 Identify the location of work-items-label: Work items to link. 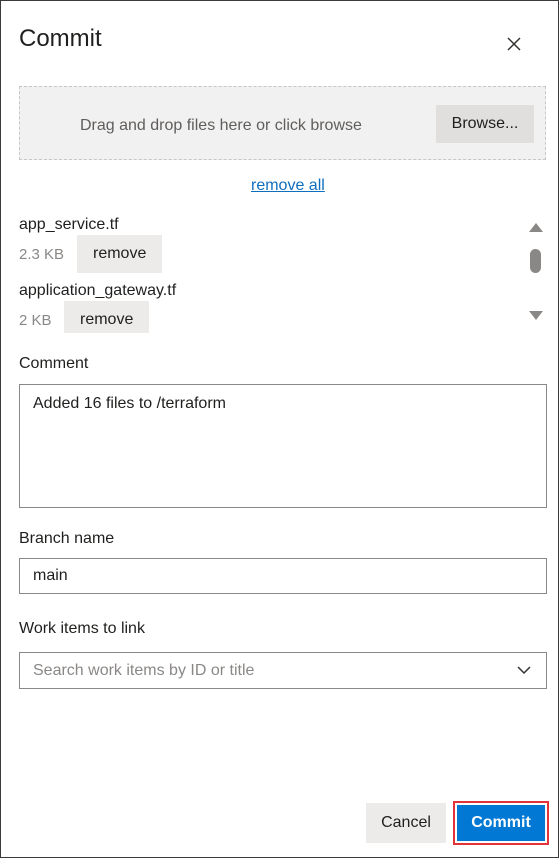
(82, 628).